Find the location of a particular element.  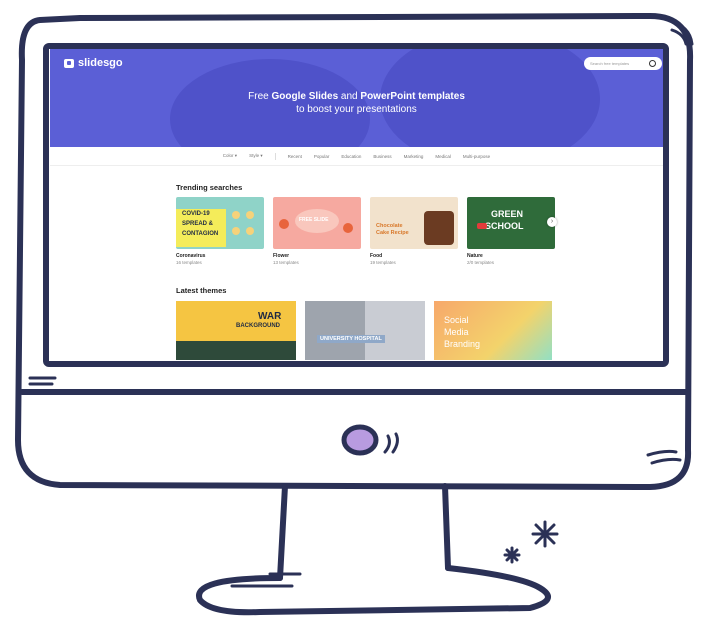

card-thumbnail: COVID-19 SPREAD & CONTAGION is located at coordinates (220, 223).